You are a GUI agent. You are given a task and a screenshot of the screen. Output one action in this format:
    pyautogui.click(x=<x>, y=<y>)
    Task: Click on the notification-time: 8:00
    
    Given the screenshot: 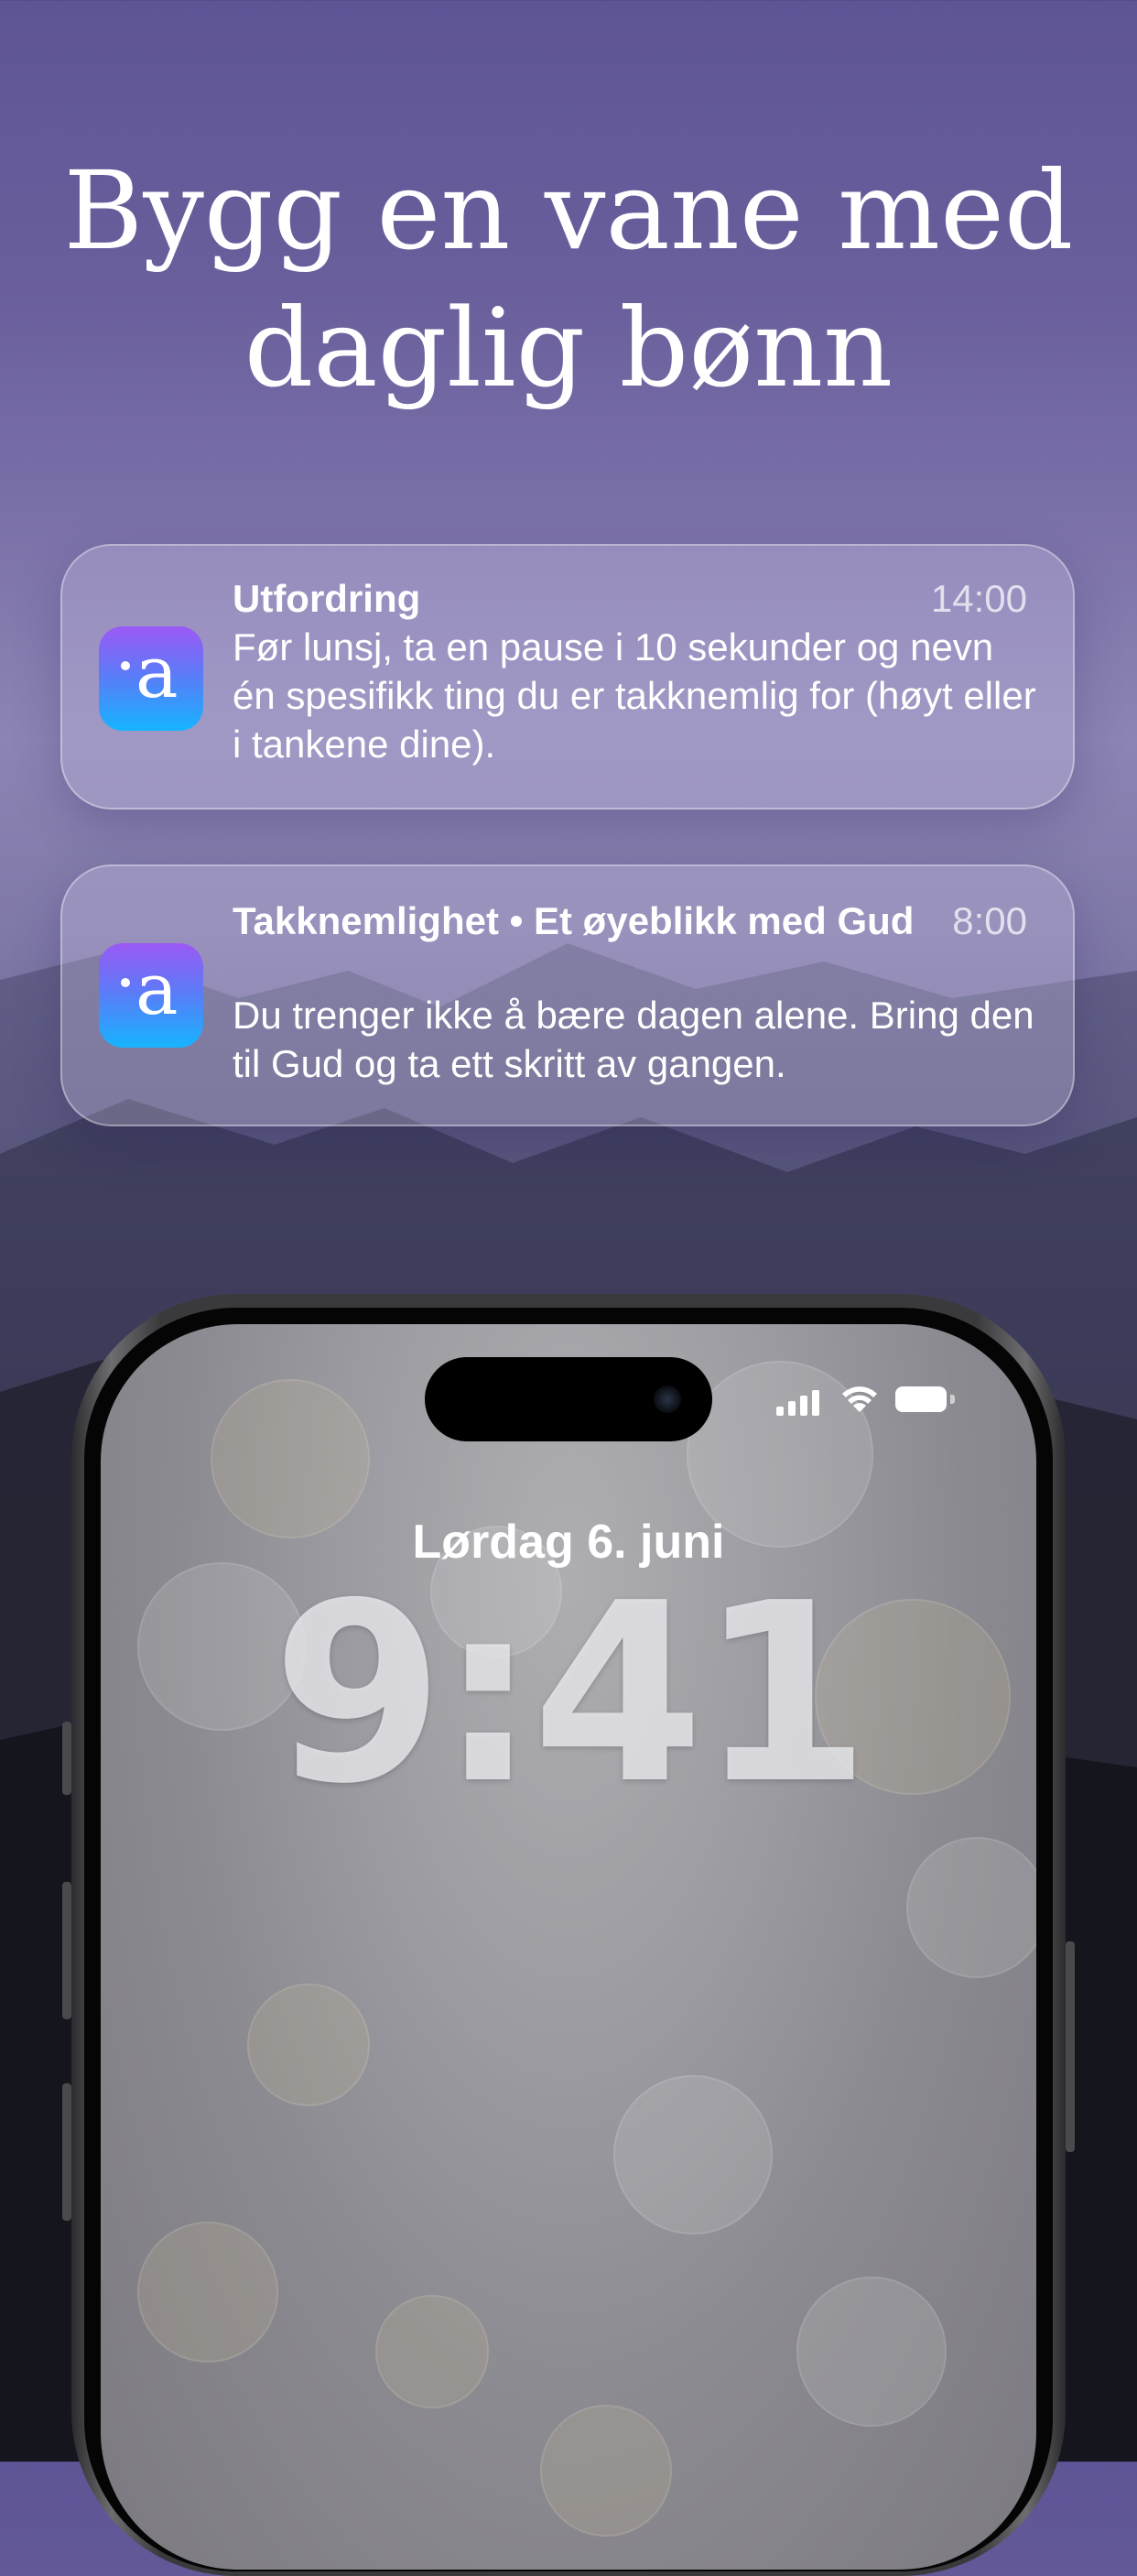 What is the action you would take?
    pyautogui.click(x=990, y=920)
    